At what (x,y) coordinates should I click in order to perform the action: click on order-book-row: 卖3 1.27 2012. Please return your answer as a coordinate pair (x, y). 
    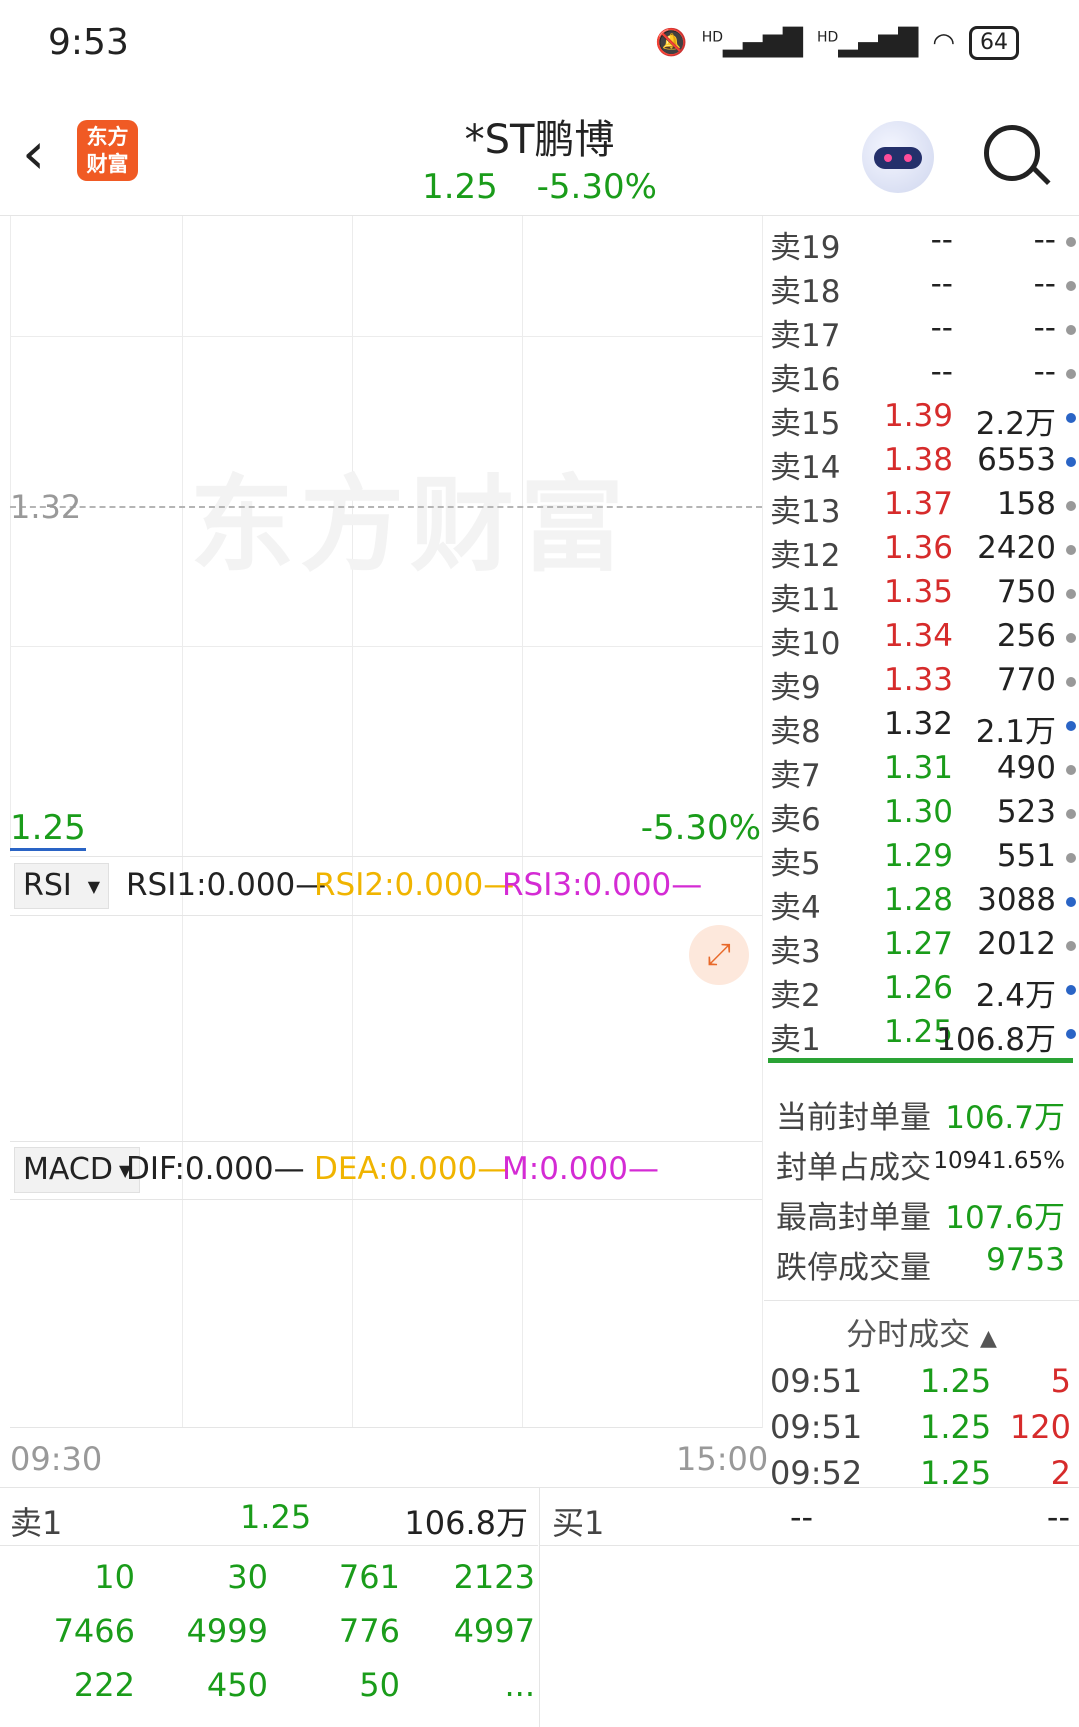
    Looking at the image, I should click on (924, 946).